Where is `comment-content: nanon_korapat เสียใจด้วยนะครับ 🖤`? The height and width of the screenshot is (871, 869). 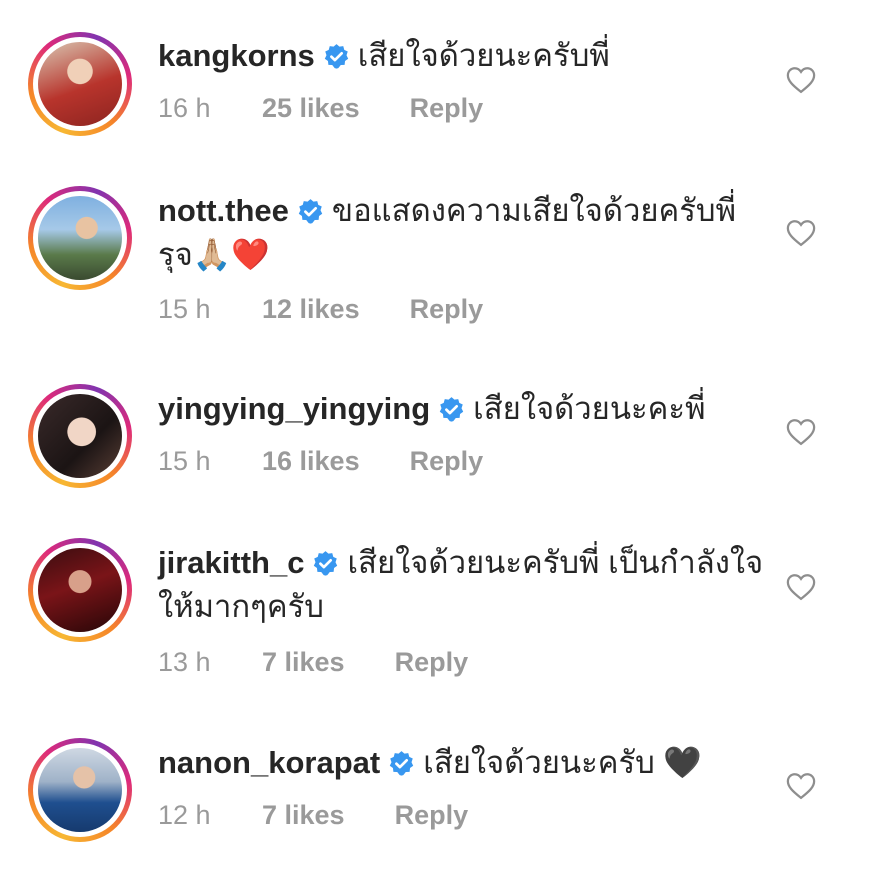
comment-content: nanon_korapat เสียใจด้วยนะครับ 🖤 is located at coordinates (463, 763).